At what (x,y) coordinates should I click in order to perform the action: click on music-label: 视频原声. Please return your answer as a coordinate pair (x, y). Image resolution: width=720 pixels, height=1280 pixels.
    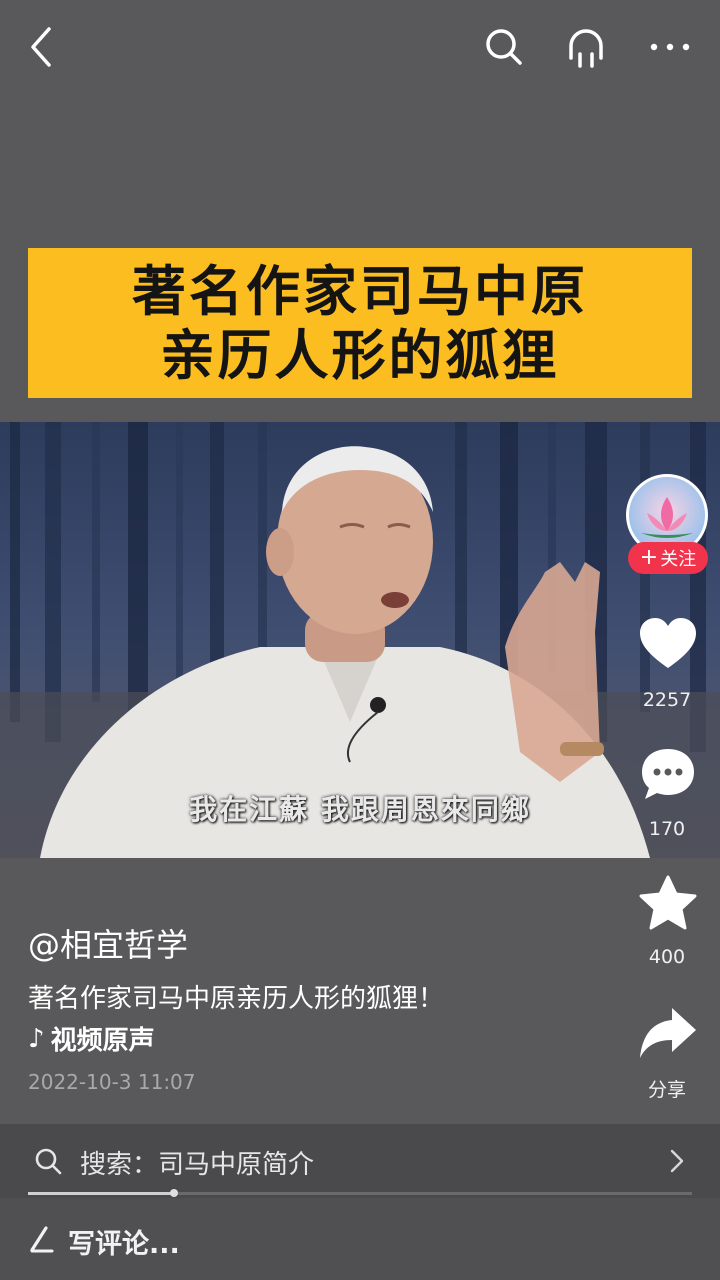
    Looking at the image, I should click on (102, 1041).